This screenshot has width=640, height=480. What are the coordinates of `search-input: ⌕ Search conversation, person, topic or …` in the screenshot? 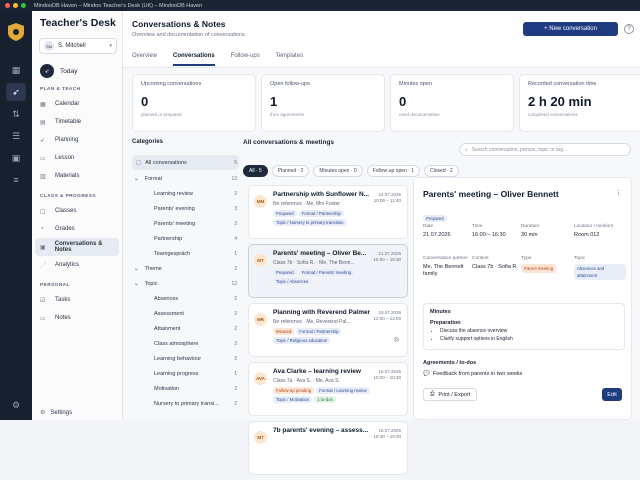 It's located at (545, 149).